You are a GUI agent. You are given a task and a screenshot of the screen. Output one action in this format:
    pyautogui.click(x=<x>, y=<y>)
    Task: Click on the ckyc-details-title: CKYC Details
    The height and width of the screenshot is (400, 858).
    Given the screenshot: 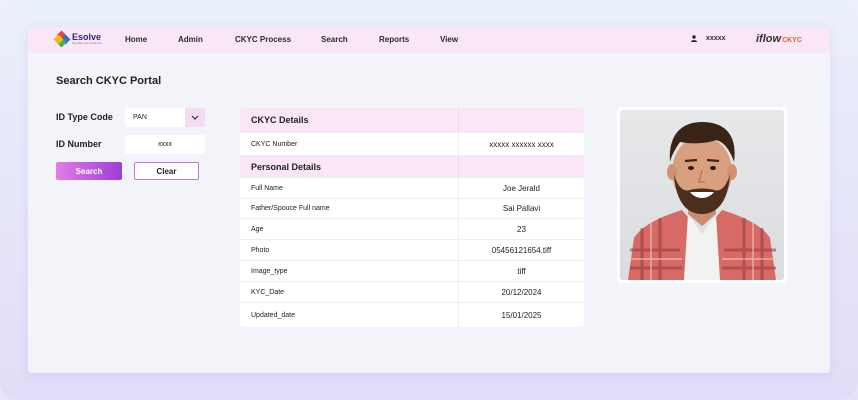 What is the action you would take?
    pyautogui.click(x=349, y=120)
    